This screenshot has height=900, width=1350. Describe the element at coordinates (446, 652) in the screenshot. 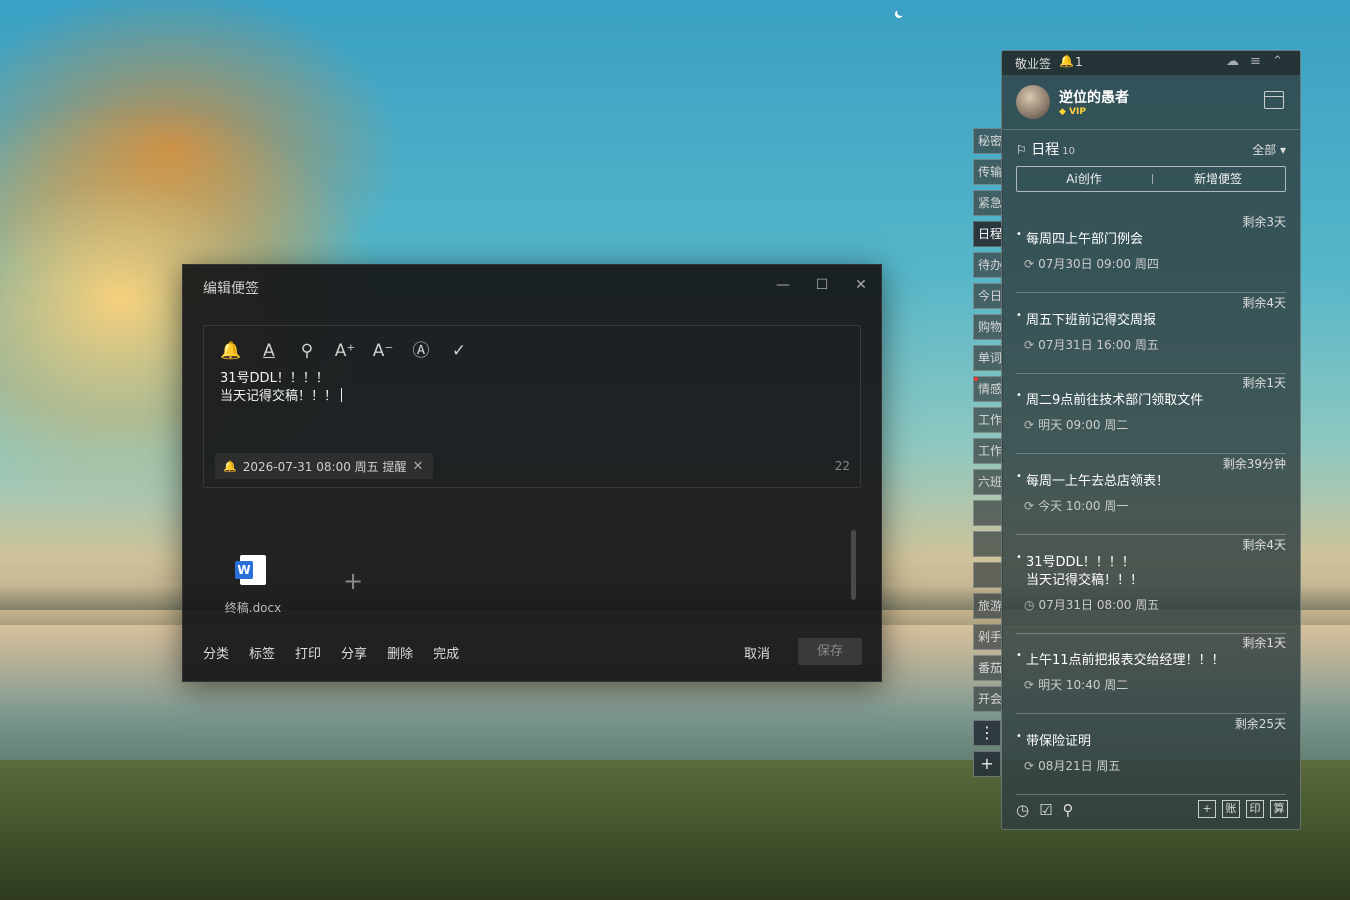

I see `complete-button: 完成` at that location.